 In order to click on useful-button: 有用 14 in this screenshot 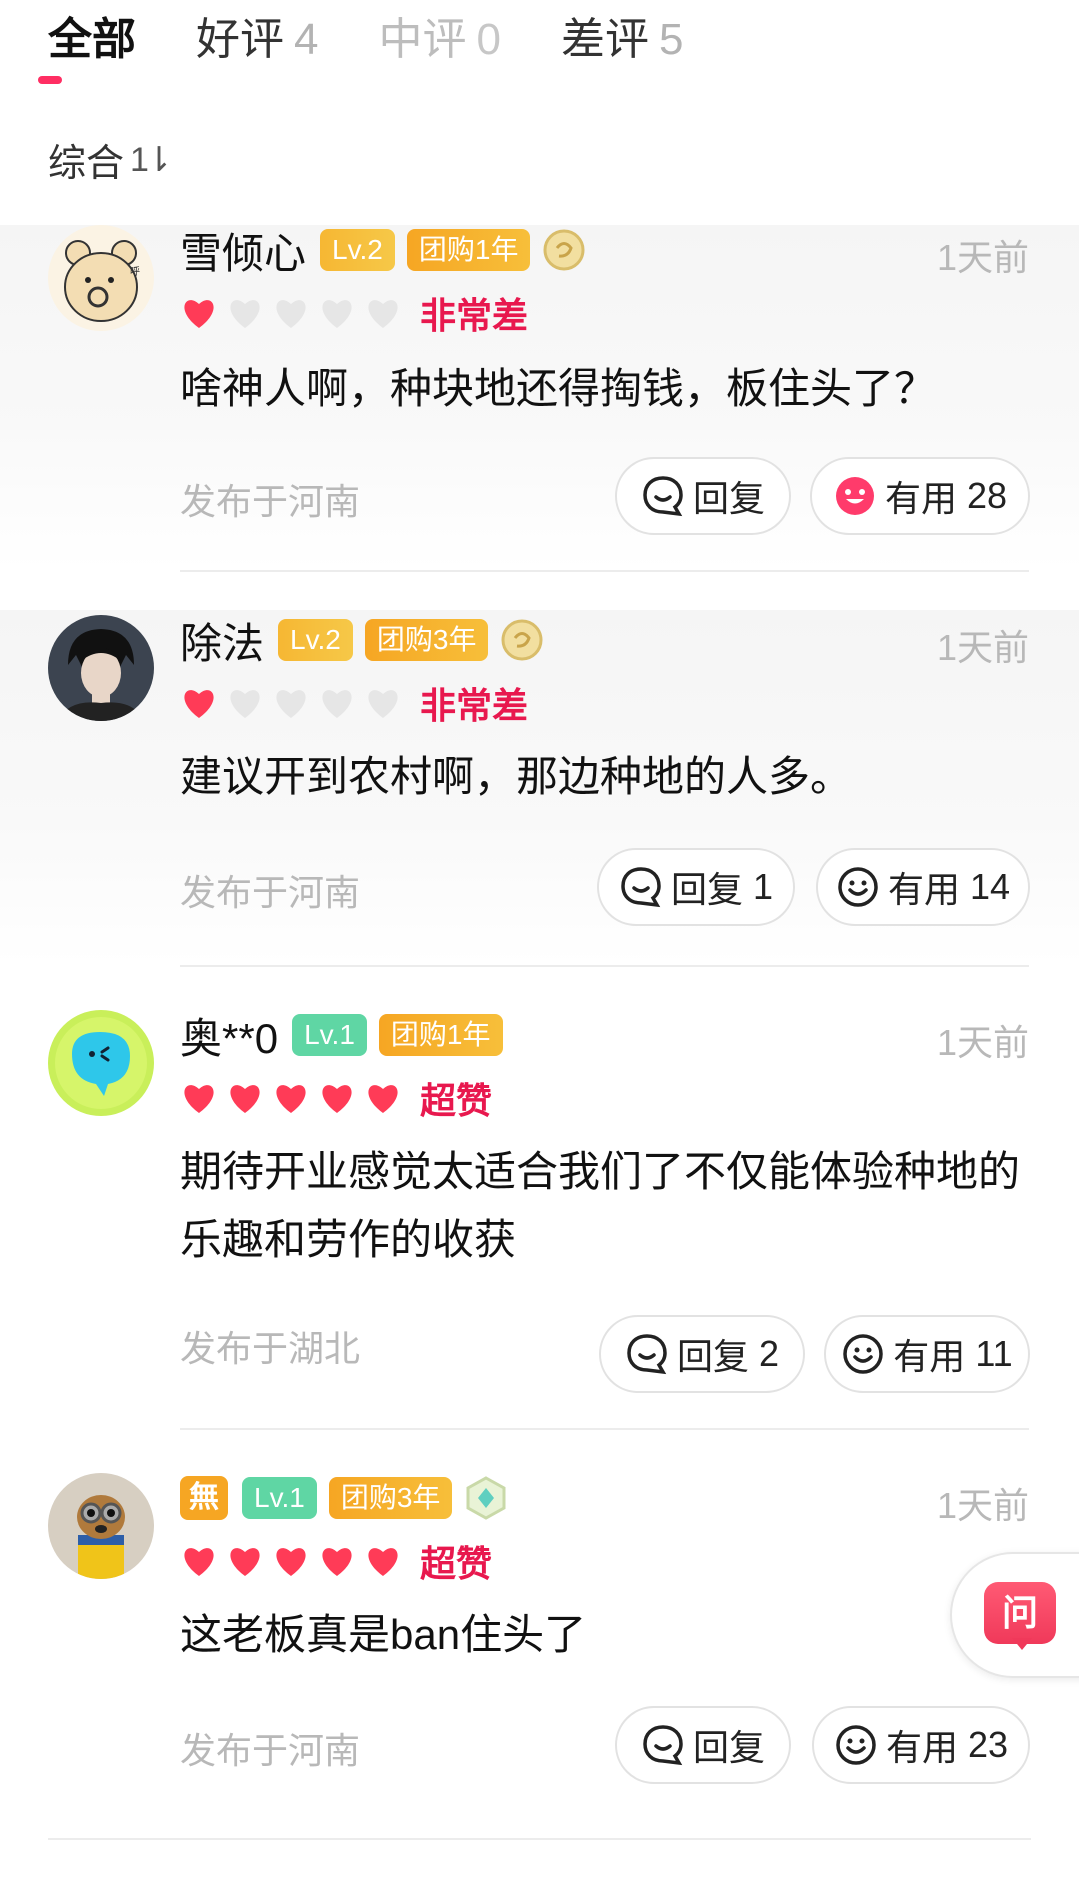, I will do `click(923, 887)`.